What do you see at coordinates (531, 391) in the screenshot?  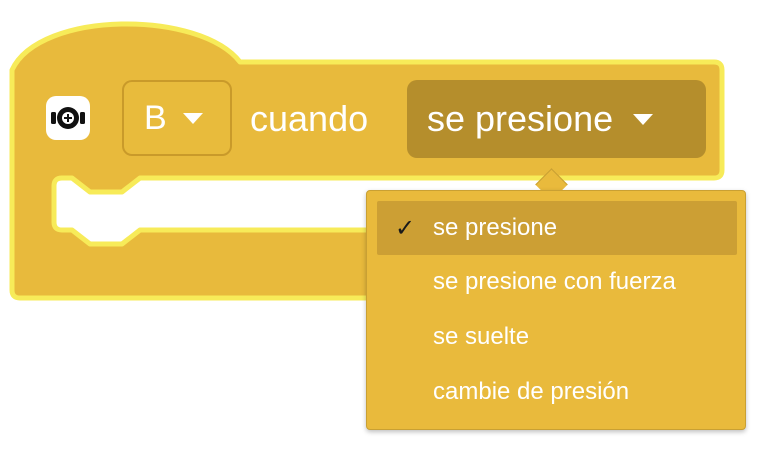 I see `menu-item-label: cambie de presión` at bounding box center [531, 391].